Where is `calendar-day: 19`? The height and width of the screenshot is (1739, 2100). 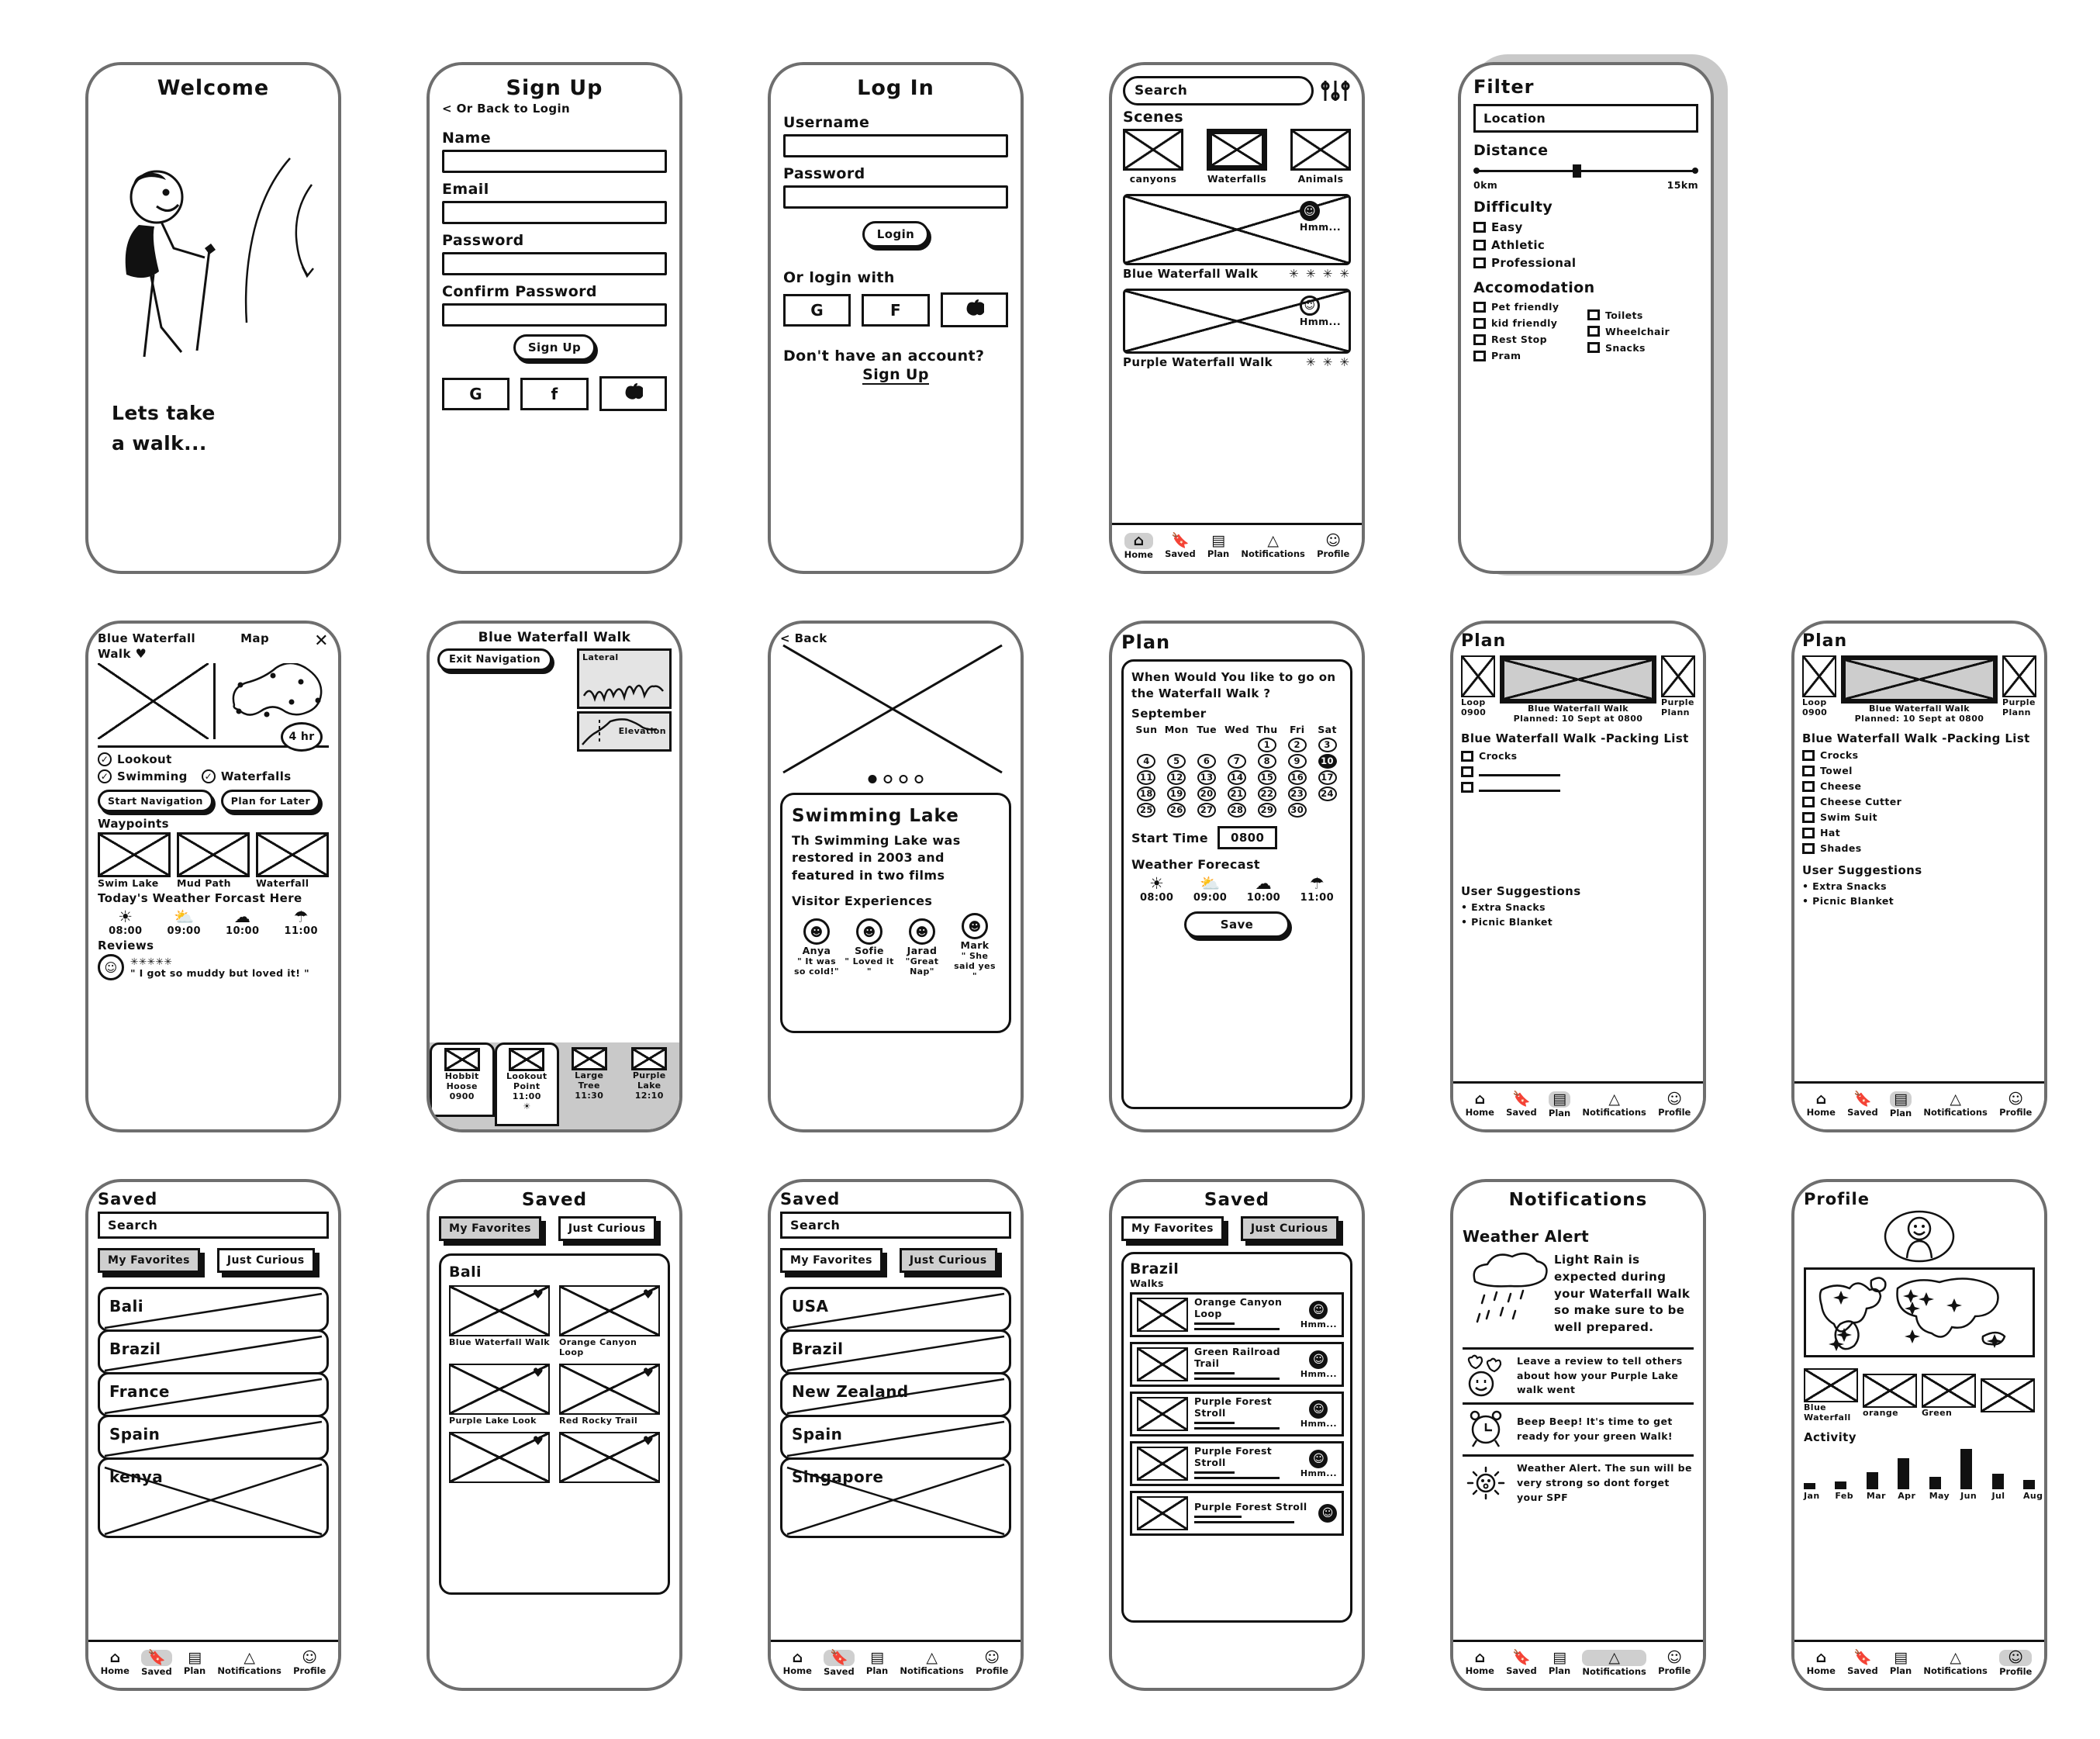 calendar-day: 19 is located at coordinates (1176, 794).